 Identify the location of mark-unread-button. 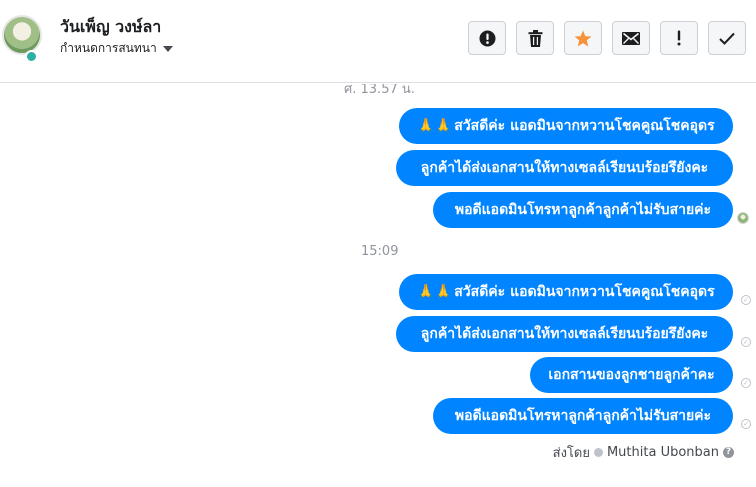
(631, 38).